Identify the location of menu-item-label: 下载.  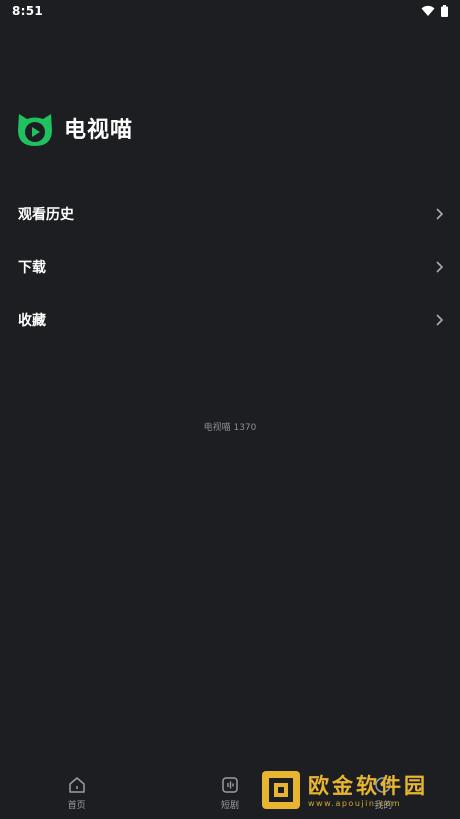
(32, 267).